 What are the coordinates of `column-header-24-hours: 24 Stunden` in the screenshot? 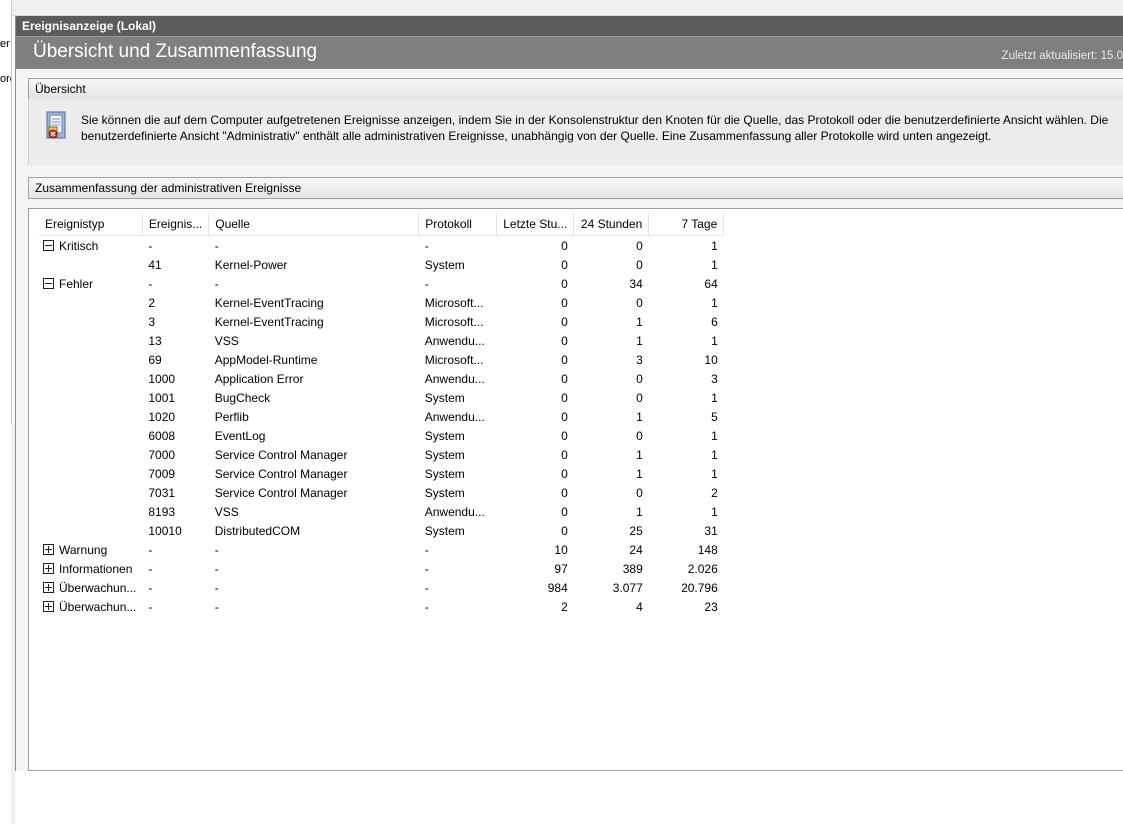 It's located at (611, 224).